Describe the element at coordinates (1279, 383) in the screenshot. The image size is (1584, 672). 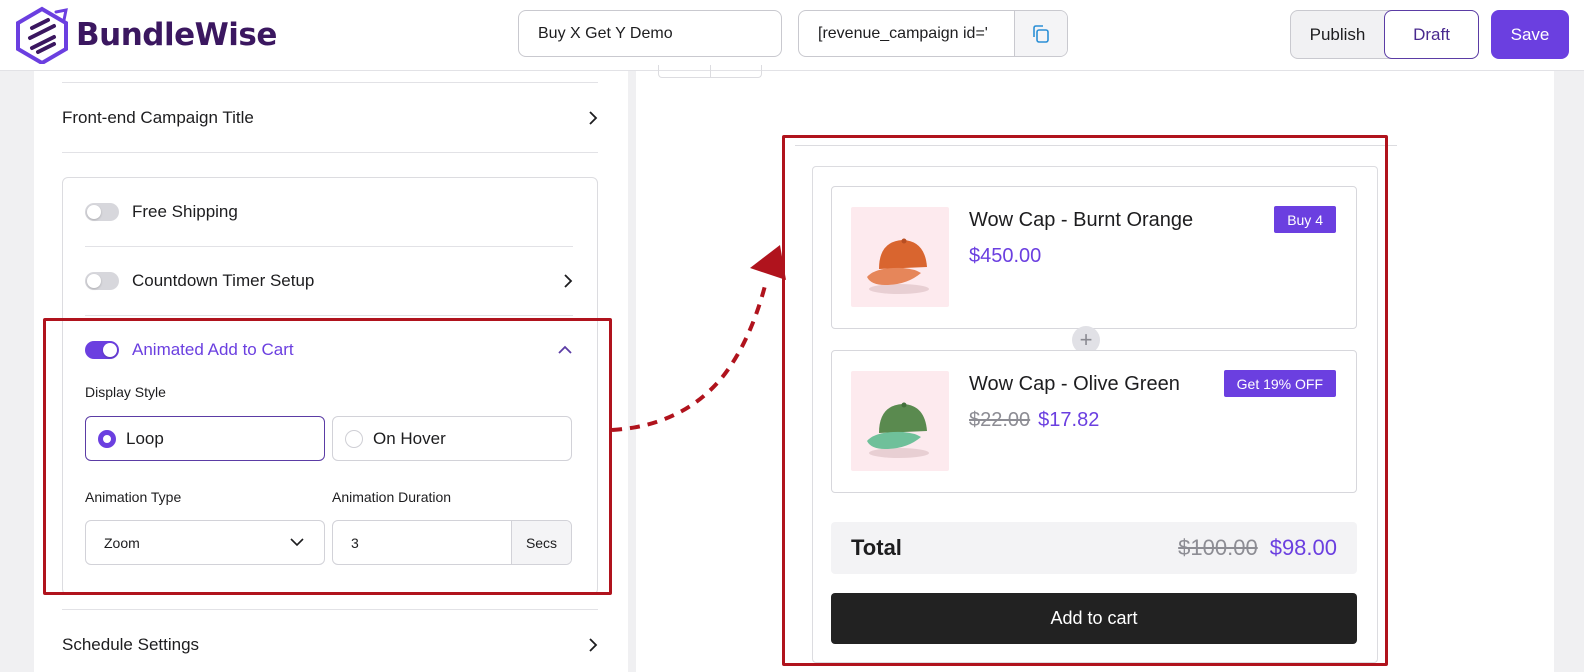
I see `offer-badge: Get 19% OFF` at that location.